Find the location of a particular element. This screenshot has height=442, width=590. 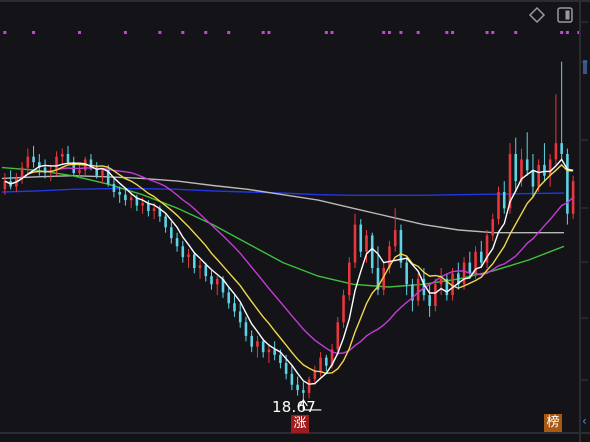

signal-dot-row is located at coordinates (292, 32).